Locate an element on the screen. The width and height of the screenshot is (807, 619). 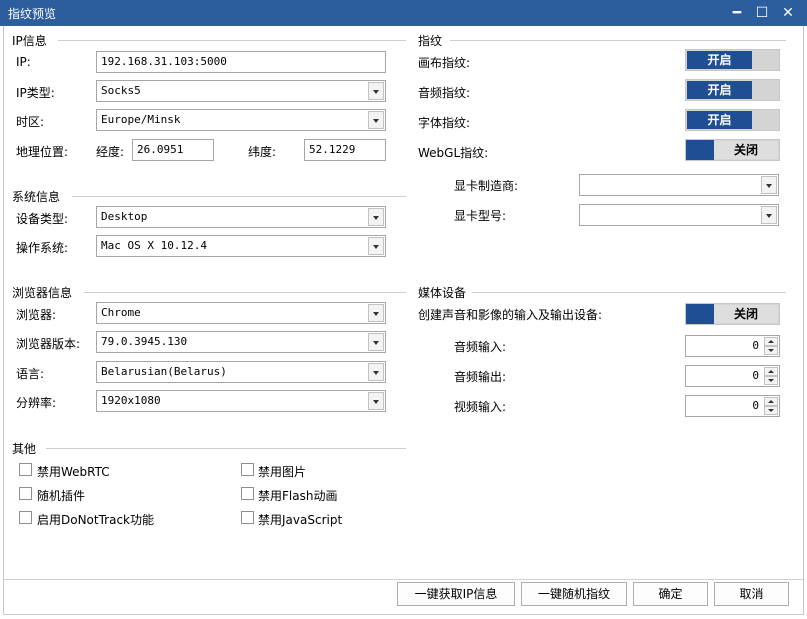
audio-output-label: 音频输出: is located at coordinates (480, 377).